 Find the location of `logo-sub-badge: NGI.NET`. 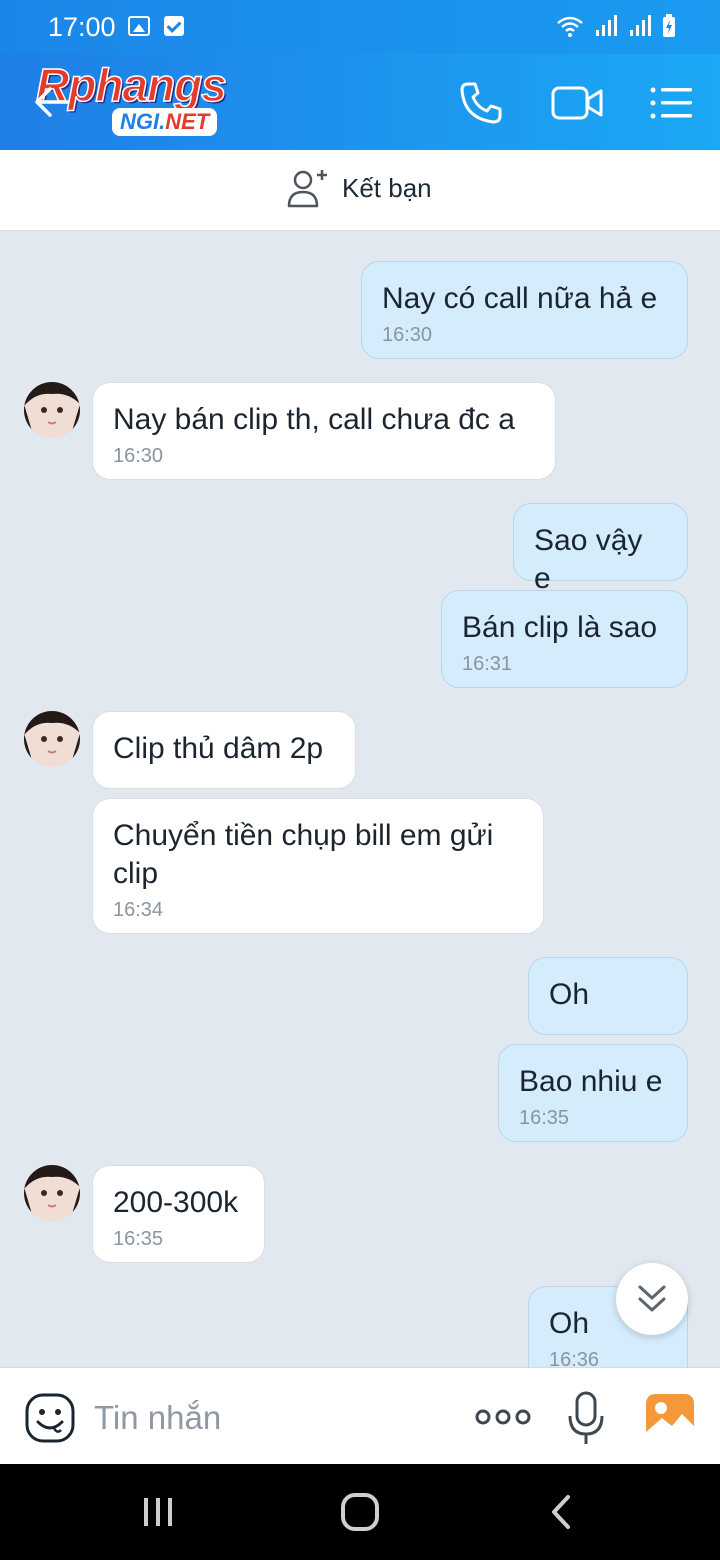

logo-sub-badge: NGI.NET is located at coordinates (165, 122).